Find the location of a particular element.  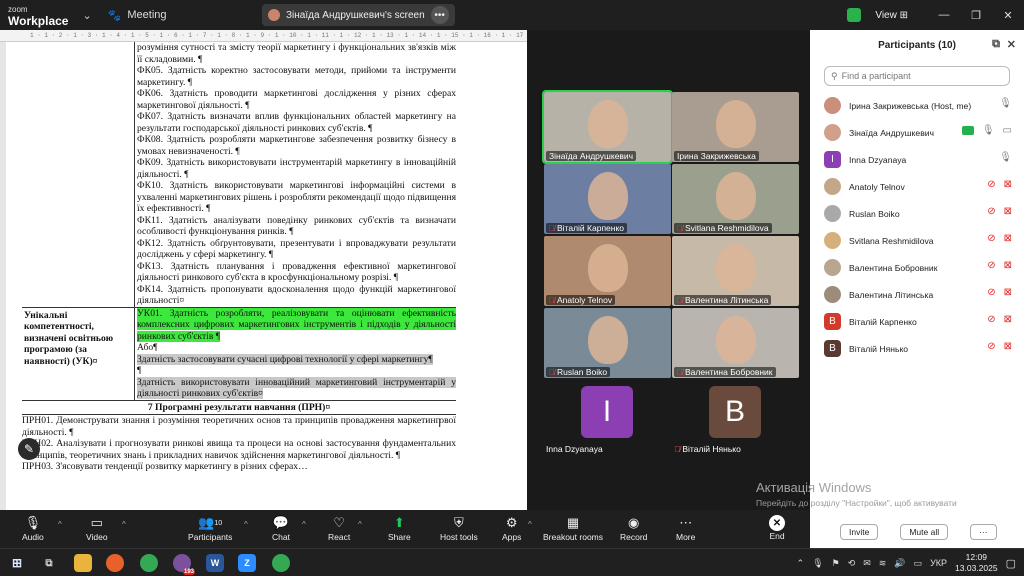

chat-button: 💬 Chat is located at coordinates (281, 528).